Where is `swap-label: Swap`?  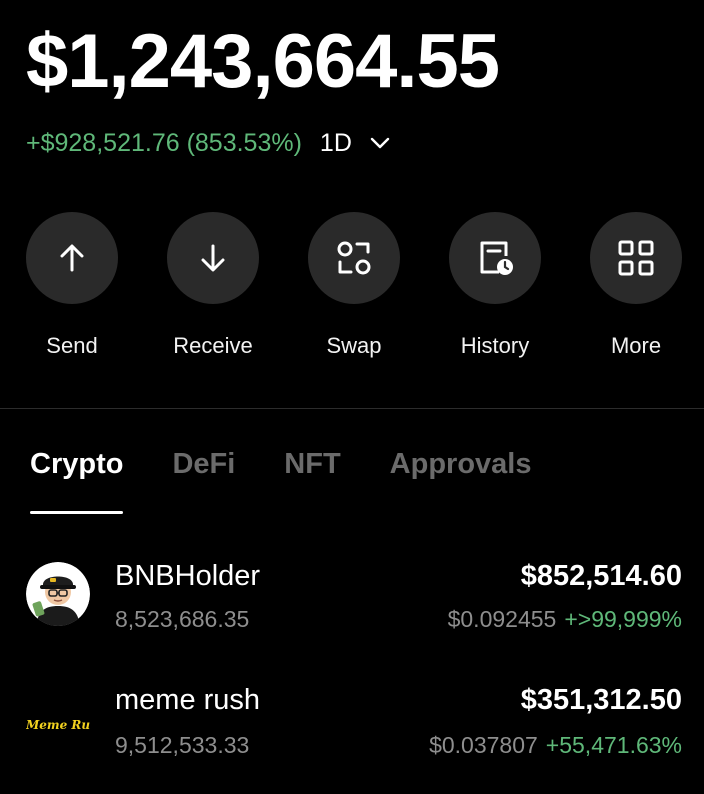 swap-label: Swap is located at coordinates (354, 345).